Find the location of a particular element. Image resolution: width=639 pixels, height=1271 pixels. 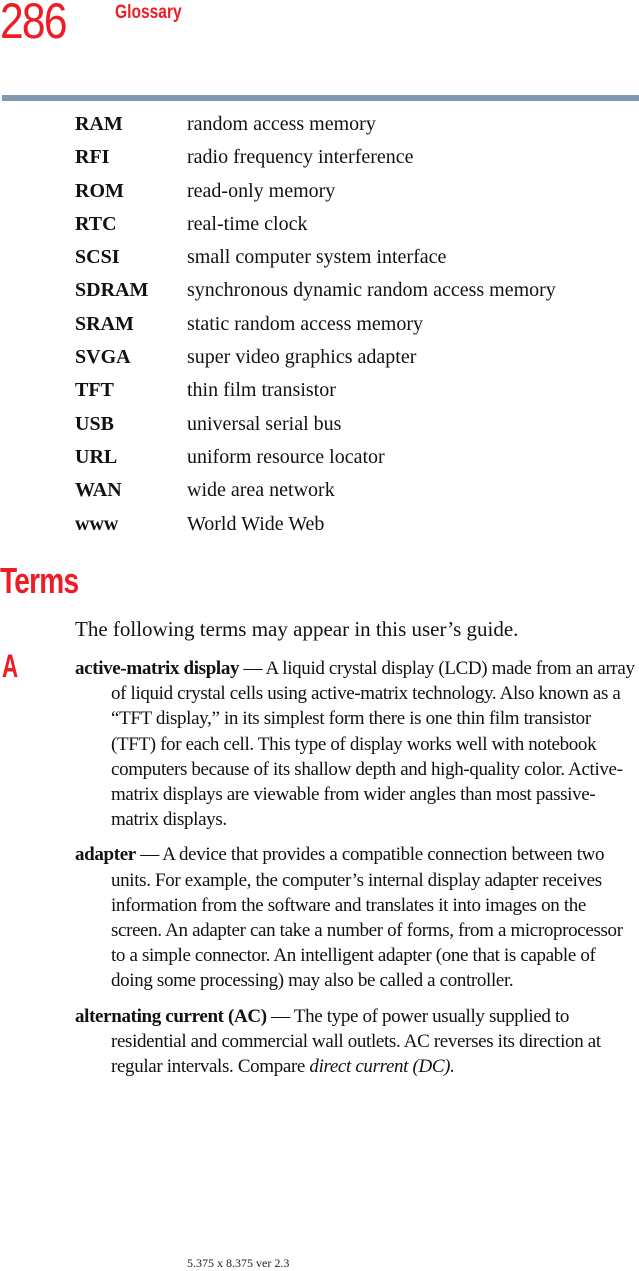

abbreviation-term: www is located at coordinates (97, 523).